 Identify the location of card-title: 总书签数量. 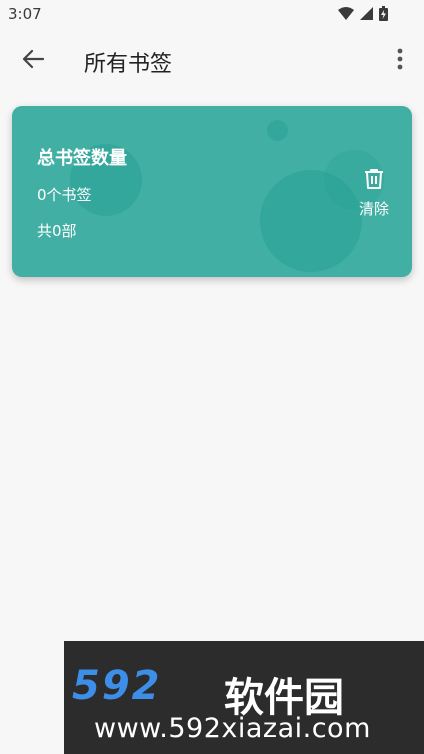
(82, 158).